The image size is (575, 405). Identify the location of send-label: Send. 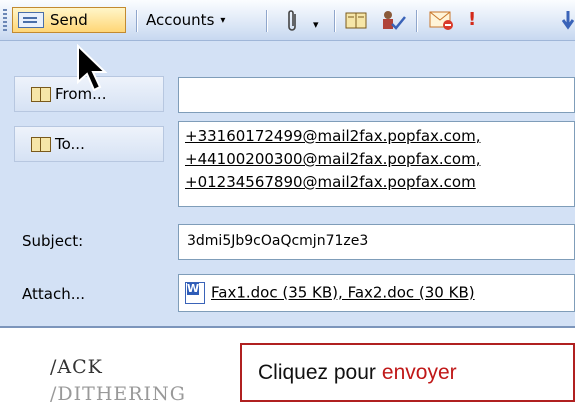
(69, 20).